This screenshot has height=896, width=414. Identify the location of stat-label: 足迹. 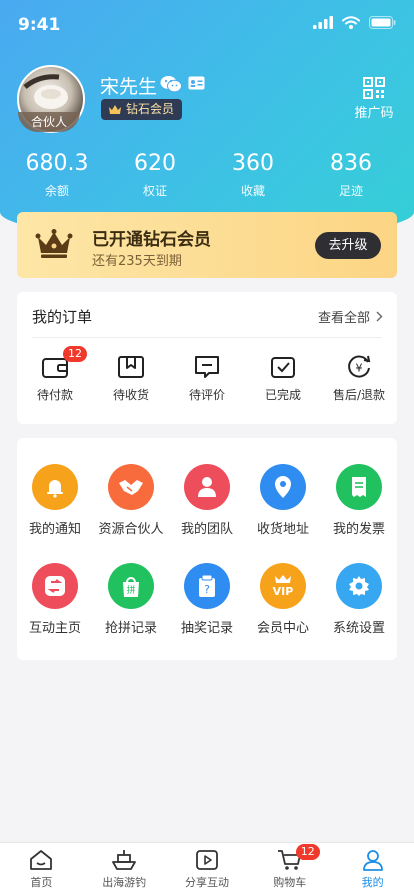
(350, 191).